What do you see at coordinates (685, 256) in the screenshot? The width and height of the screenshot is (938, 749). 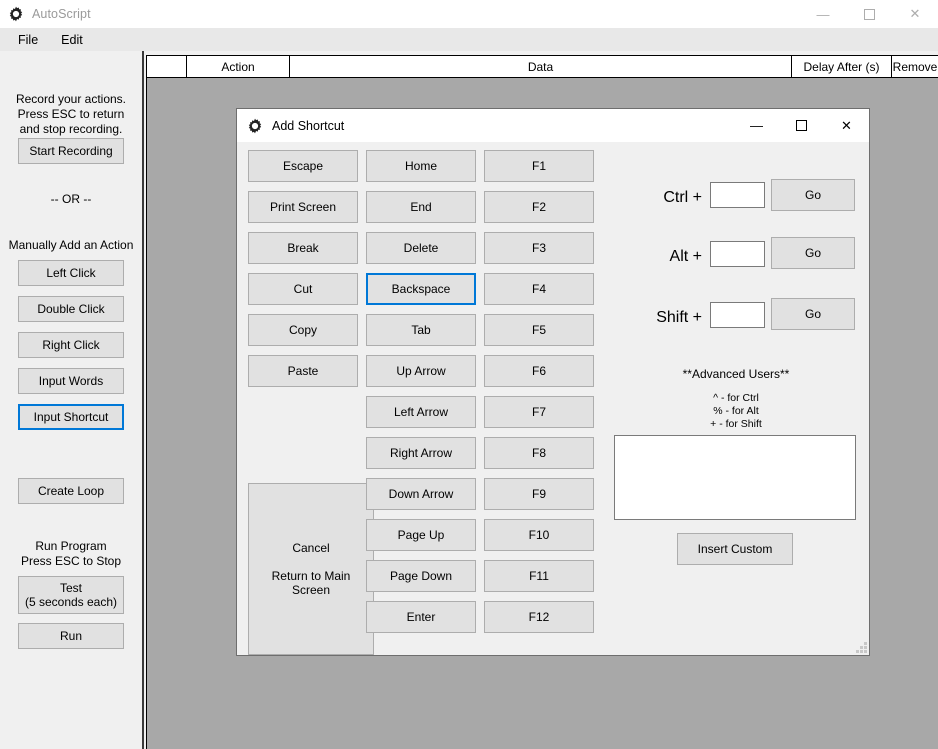 I see `alt-modifier-label: Alt +` at bounding box center [685, 256].